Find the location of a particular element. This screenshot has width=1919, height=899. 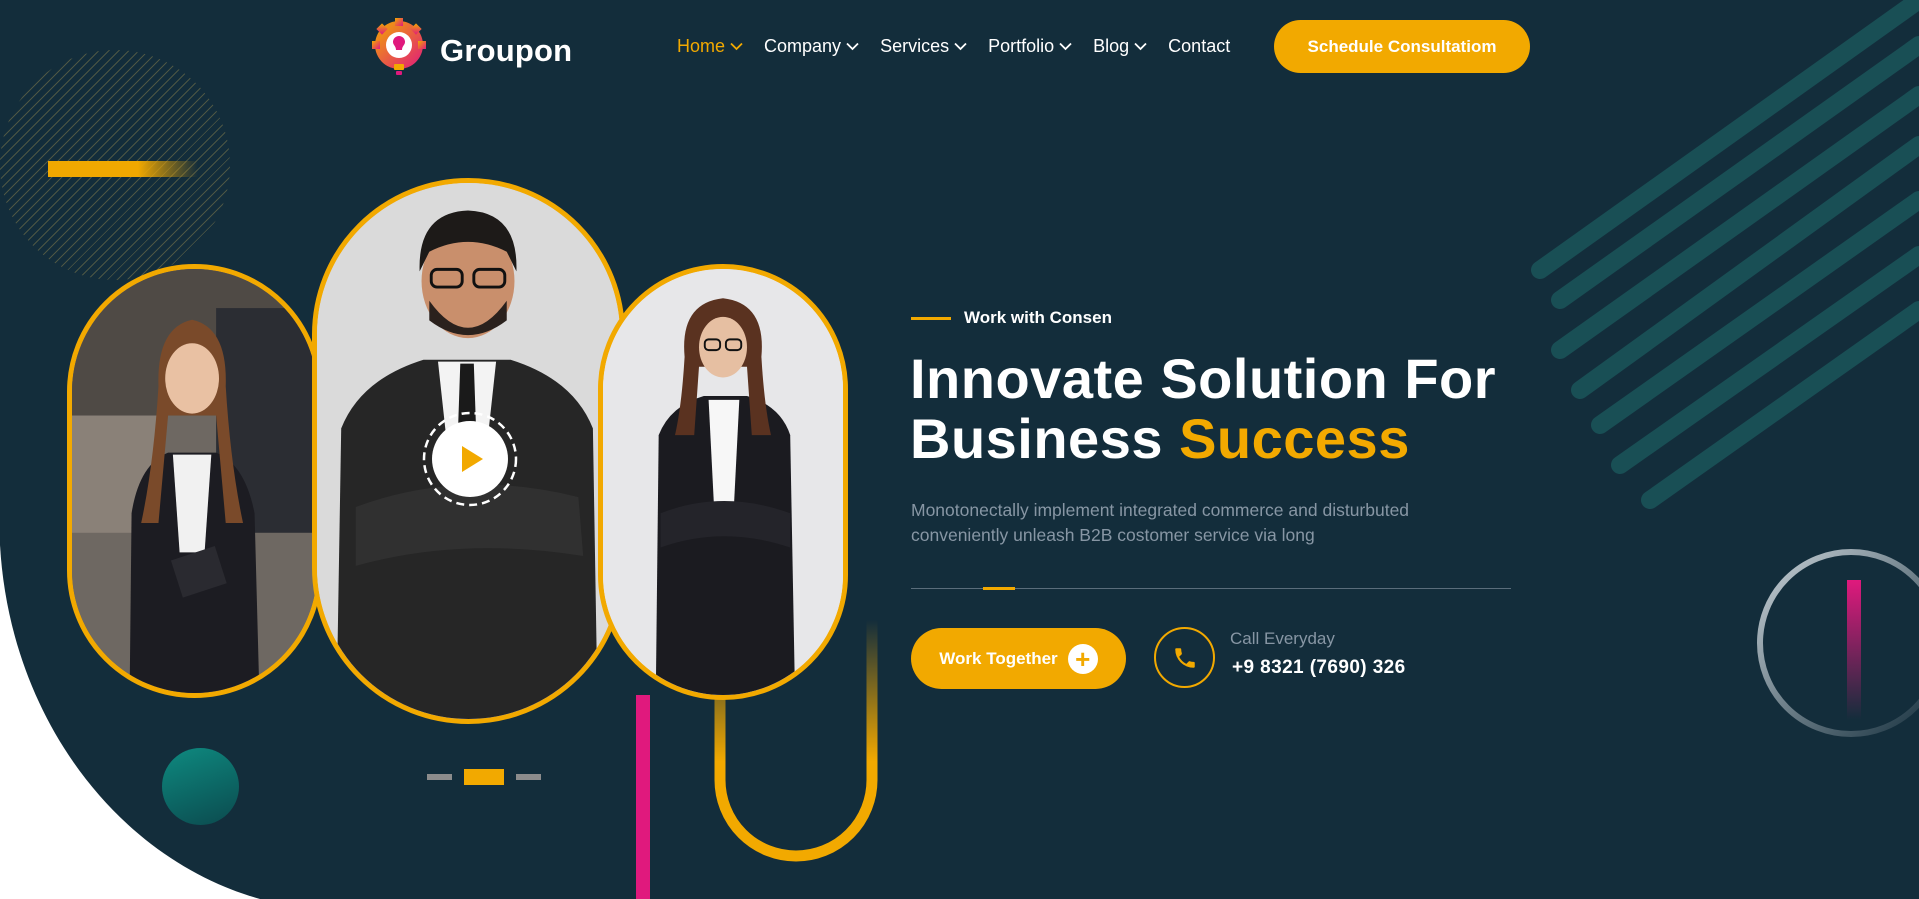

team-photo-left is located at coordinates (194, 481).